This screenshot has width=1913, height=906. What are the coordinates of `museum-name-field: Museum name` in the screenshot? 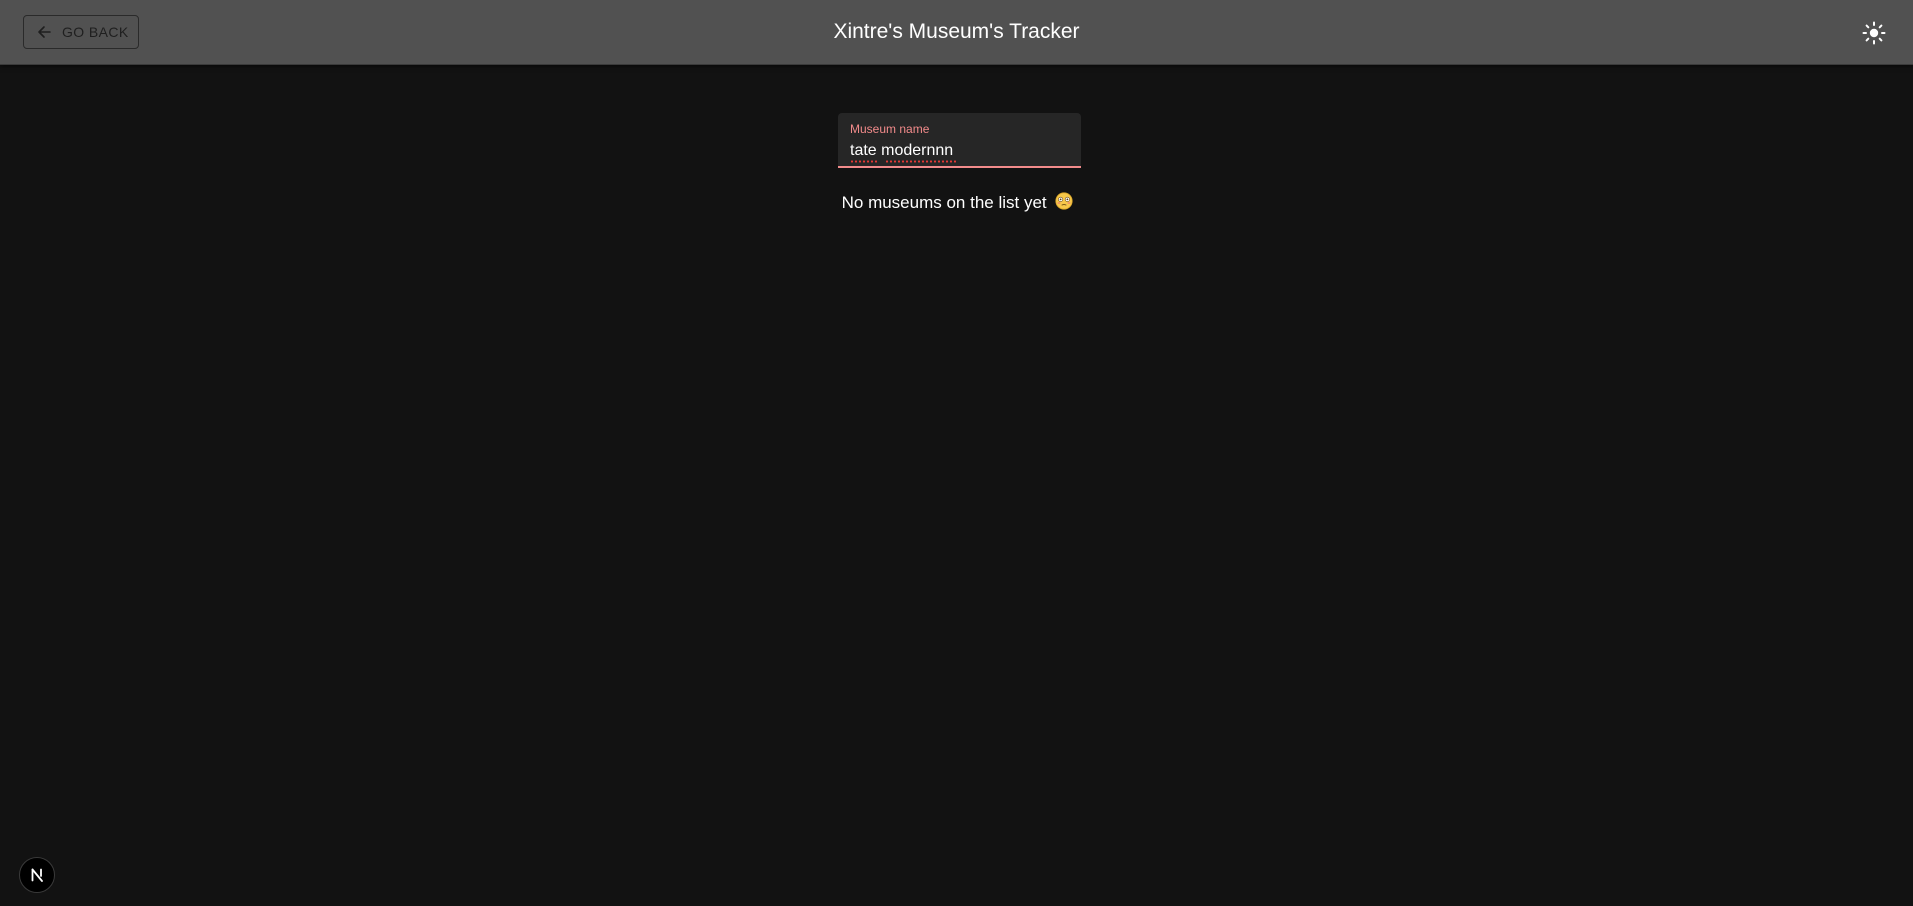 It's located at (959, 140).